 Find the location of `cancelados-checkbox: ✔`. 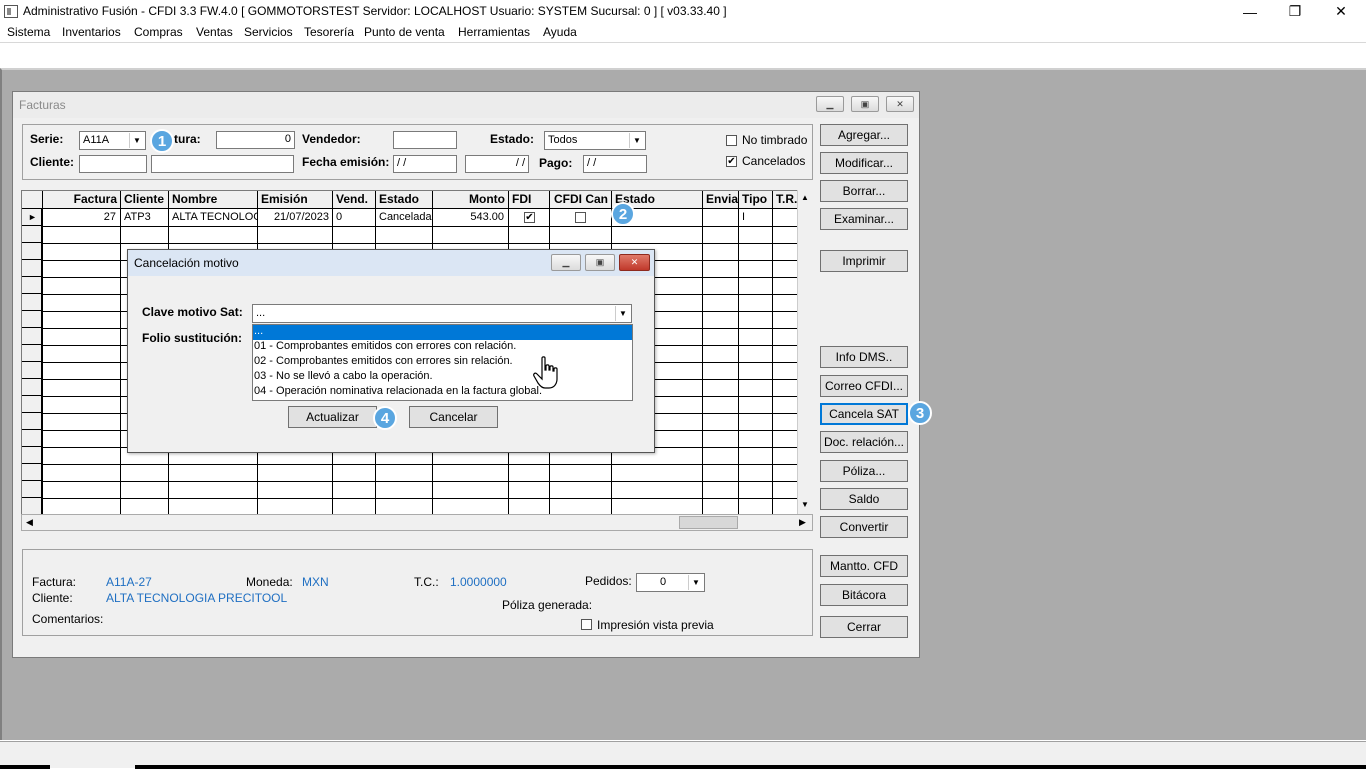

cancelados-checkbox: ✔ is located at coordinates (731, 161).